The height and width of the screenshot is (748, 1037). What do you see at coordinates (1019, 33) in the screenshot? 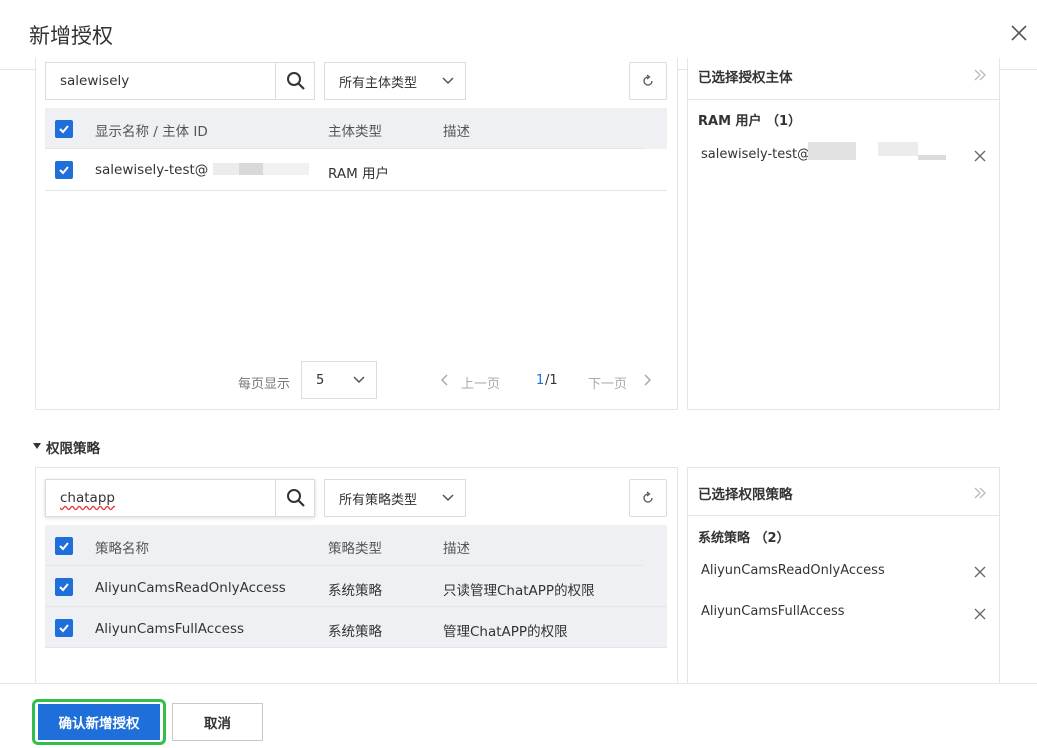
I see `close-icon` at bounding box center [1019, 33].